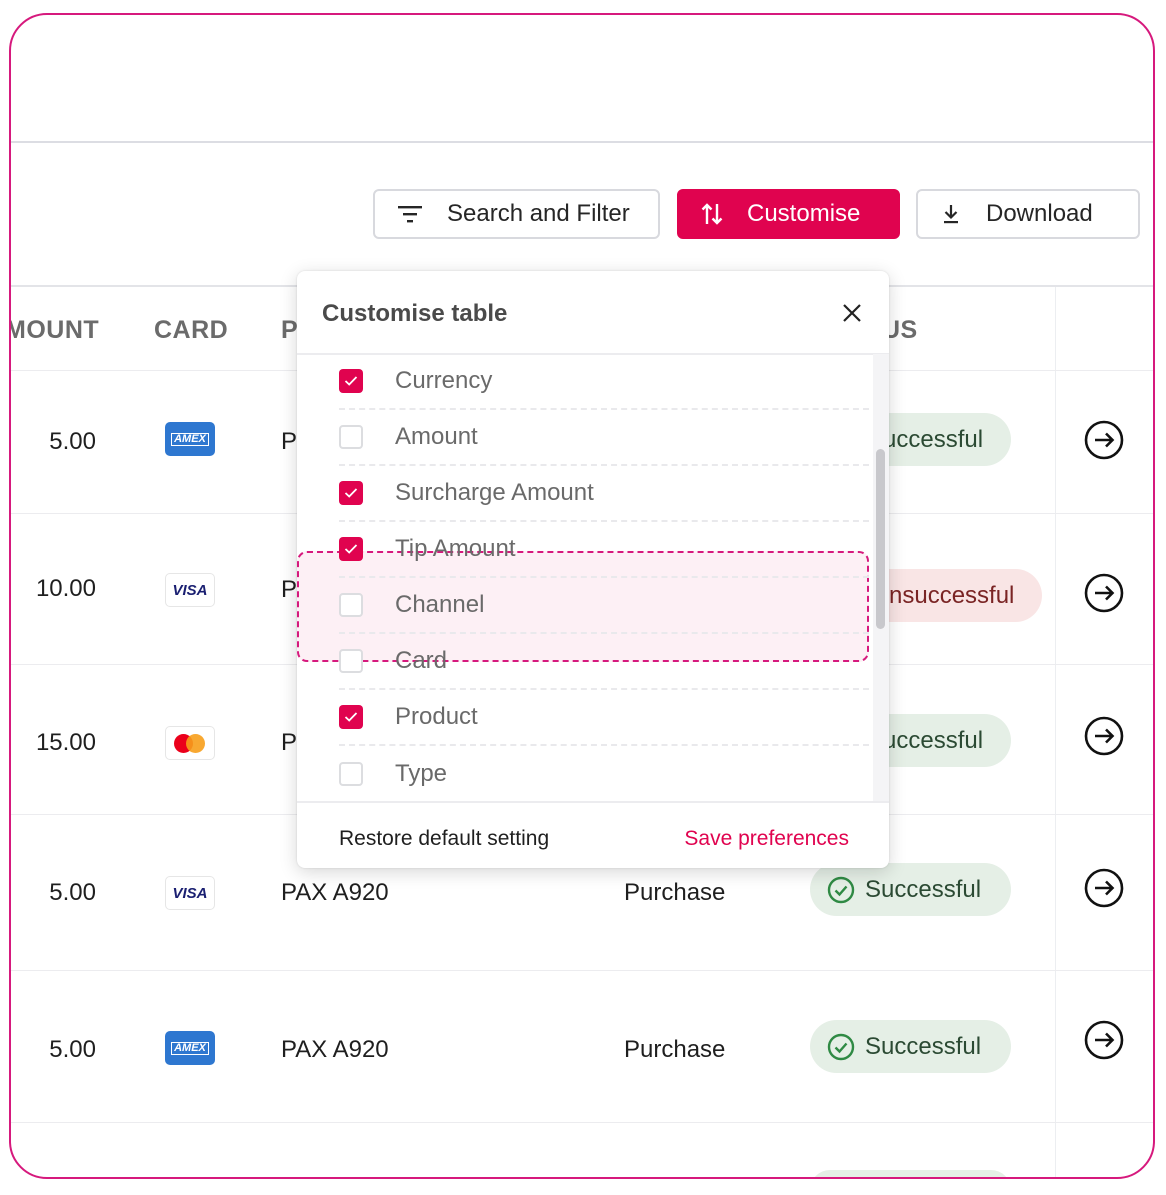  Describe the element at coordinates (951, 214) in the screenshot. I see `download-icon` at that location.